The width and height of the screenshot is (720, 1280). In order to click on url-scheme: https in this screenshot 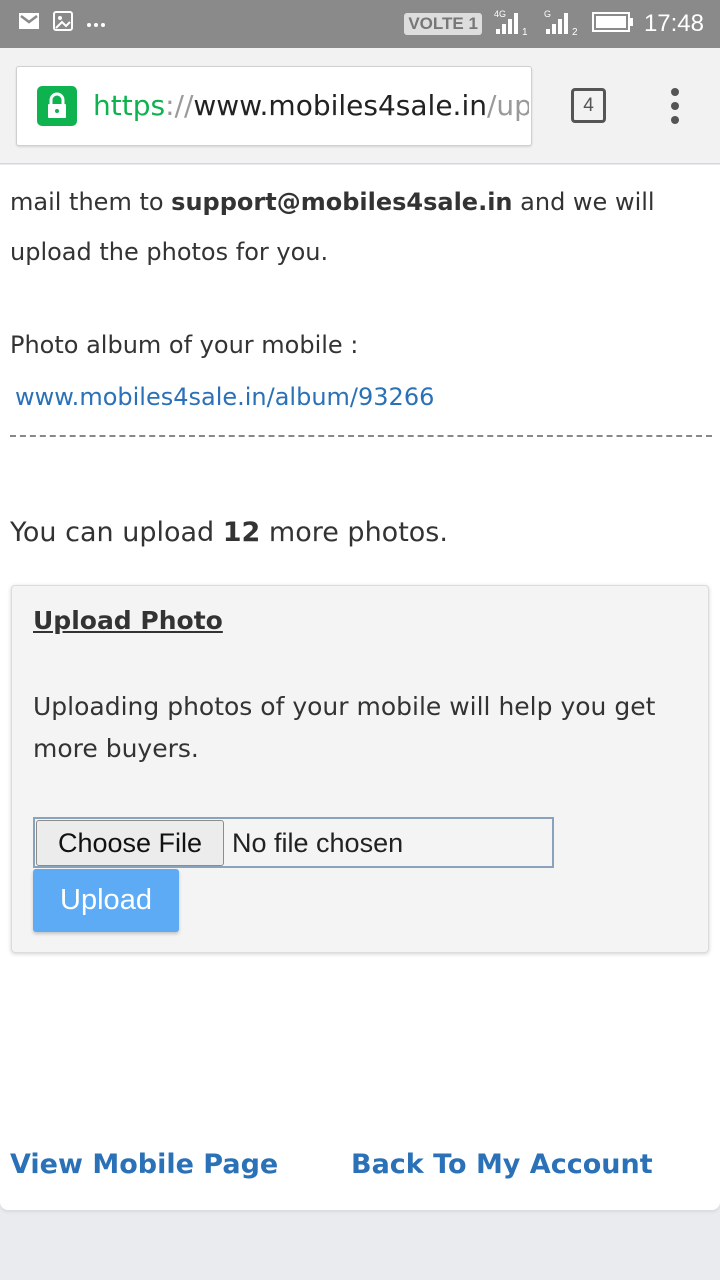, I will do `click(129, 105)`.